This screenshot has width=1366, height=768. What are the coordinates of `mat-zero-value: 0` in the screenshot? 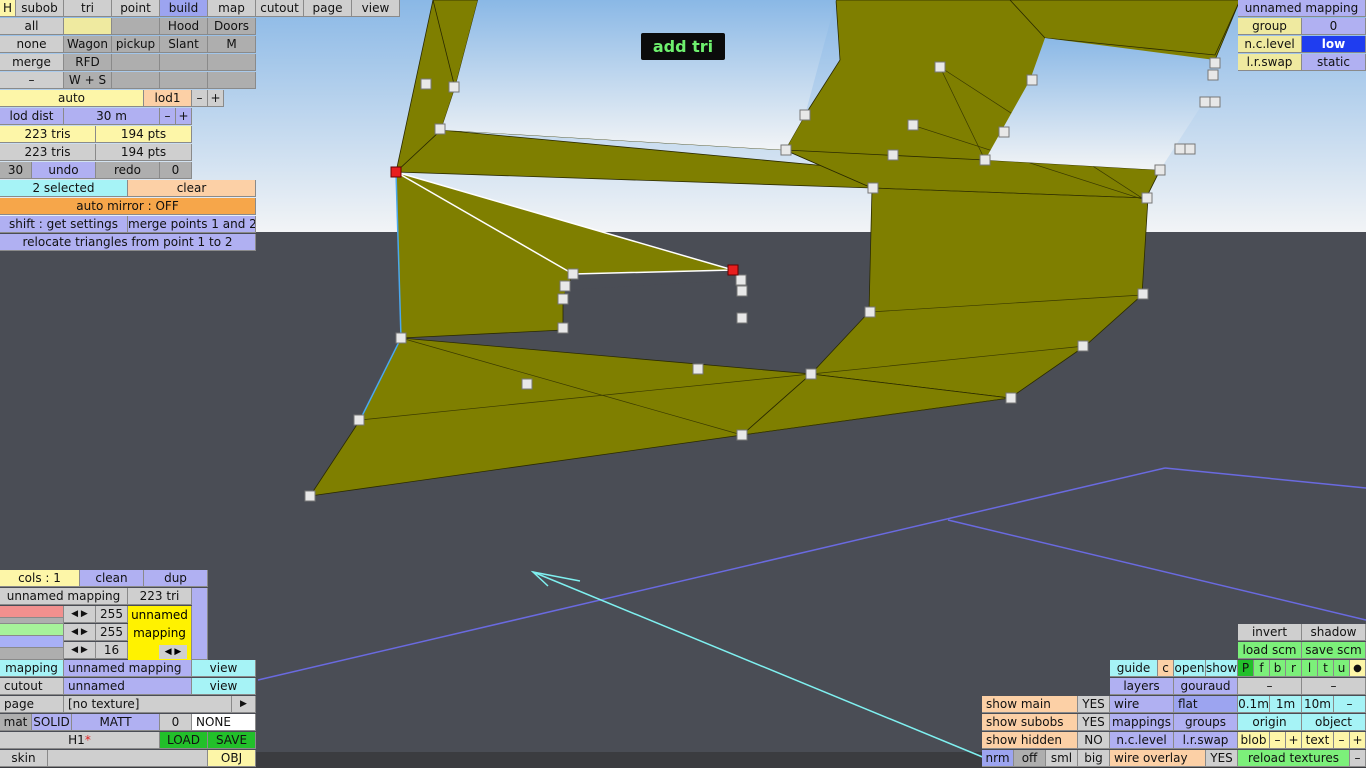 It's located at (176, 722).